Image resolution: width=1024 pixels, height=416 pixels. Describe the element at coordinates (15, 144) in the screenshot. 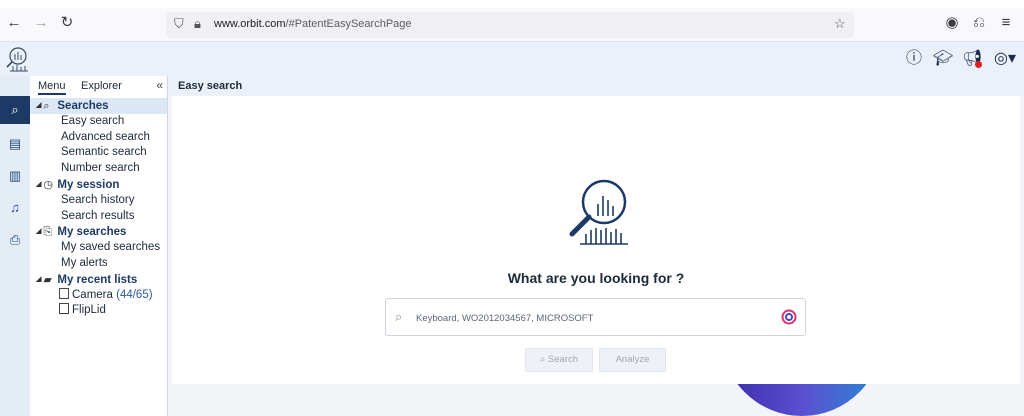

I see `document-icon: ▤` at that location.